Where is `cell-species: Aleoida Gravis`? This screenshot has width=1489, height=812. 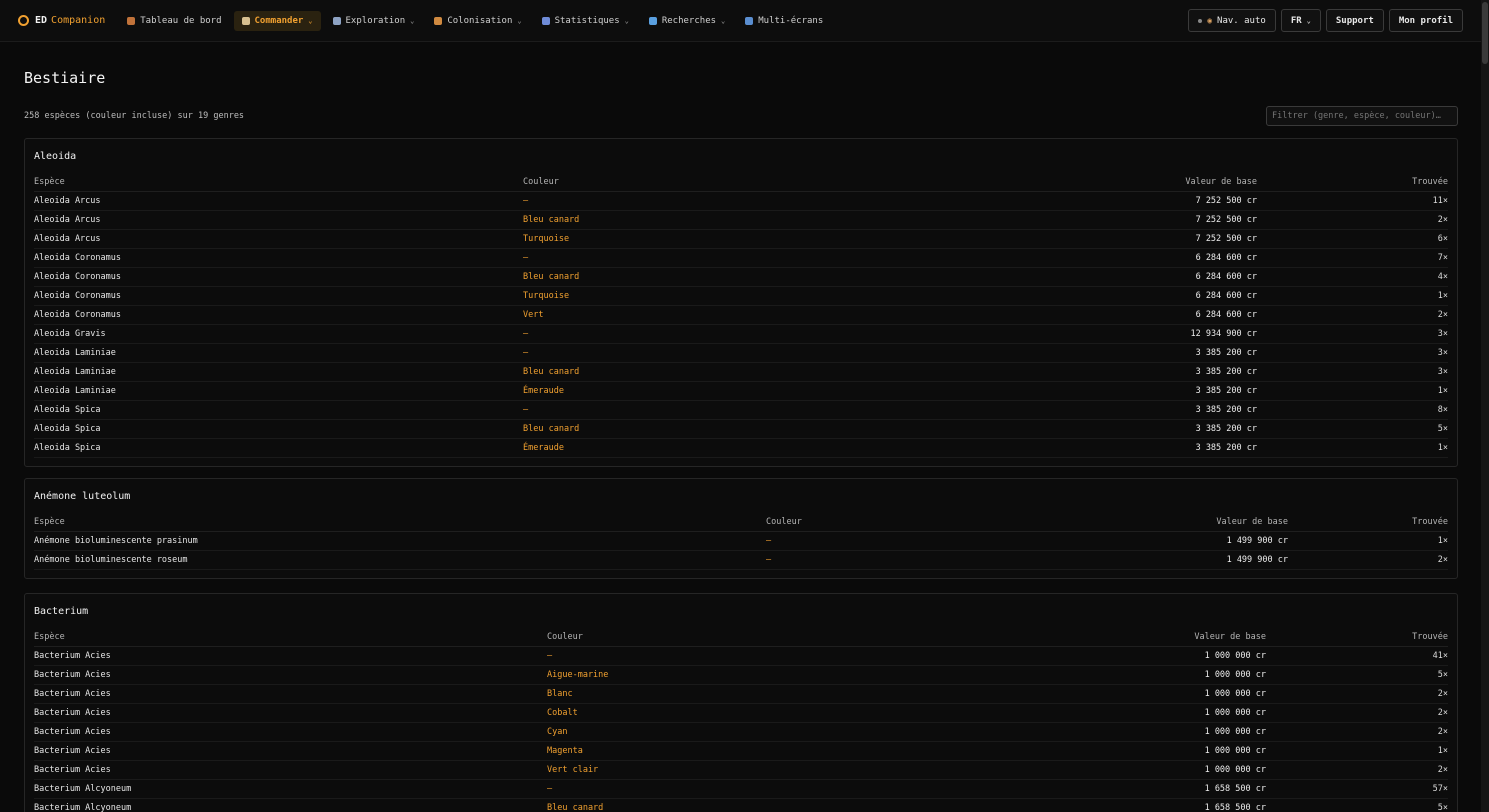 cell-species: Aleoida Gravis is located at coordinates (278, 334).